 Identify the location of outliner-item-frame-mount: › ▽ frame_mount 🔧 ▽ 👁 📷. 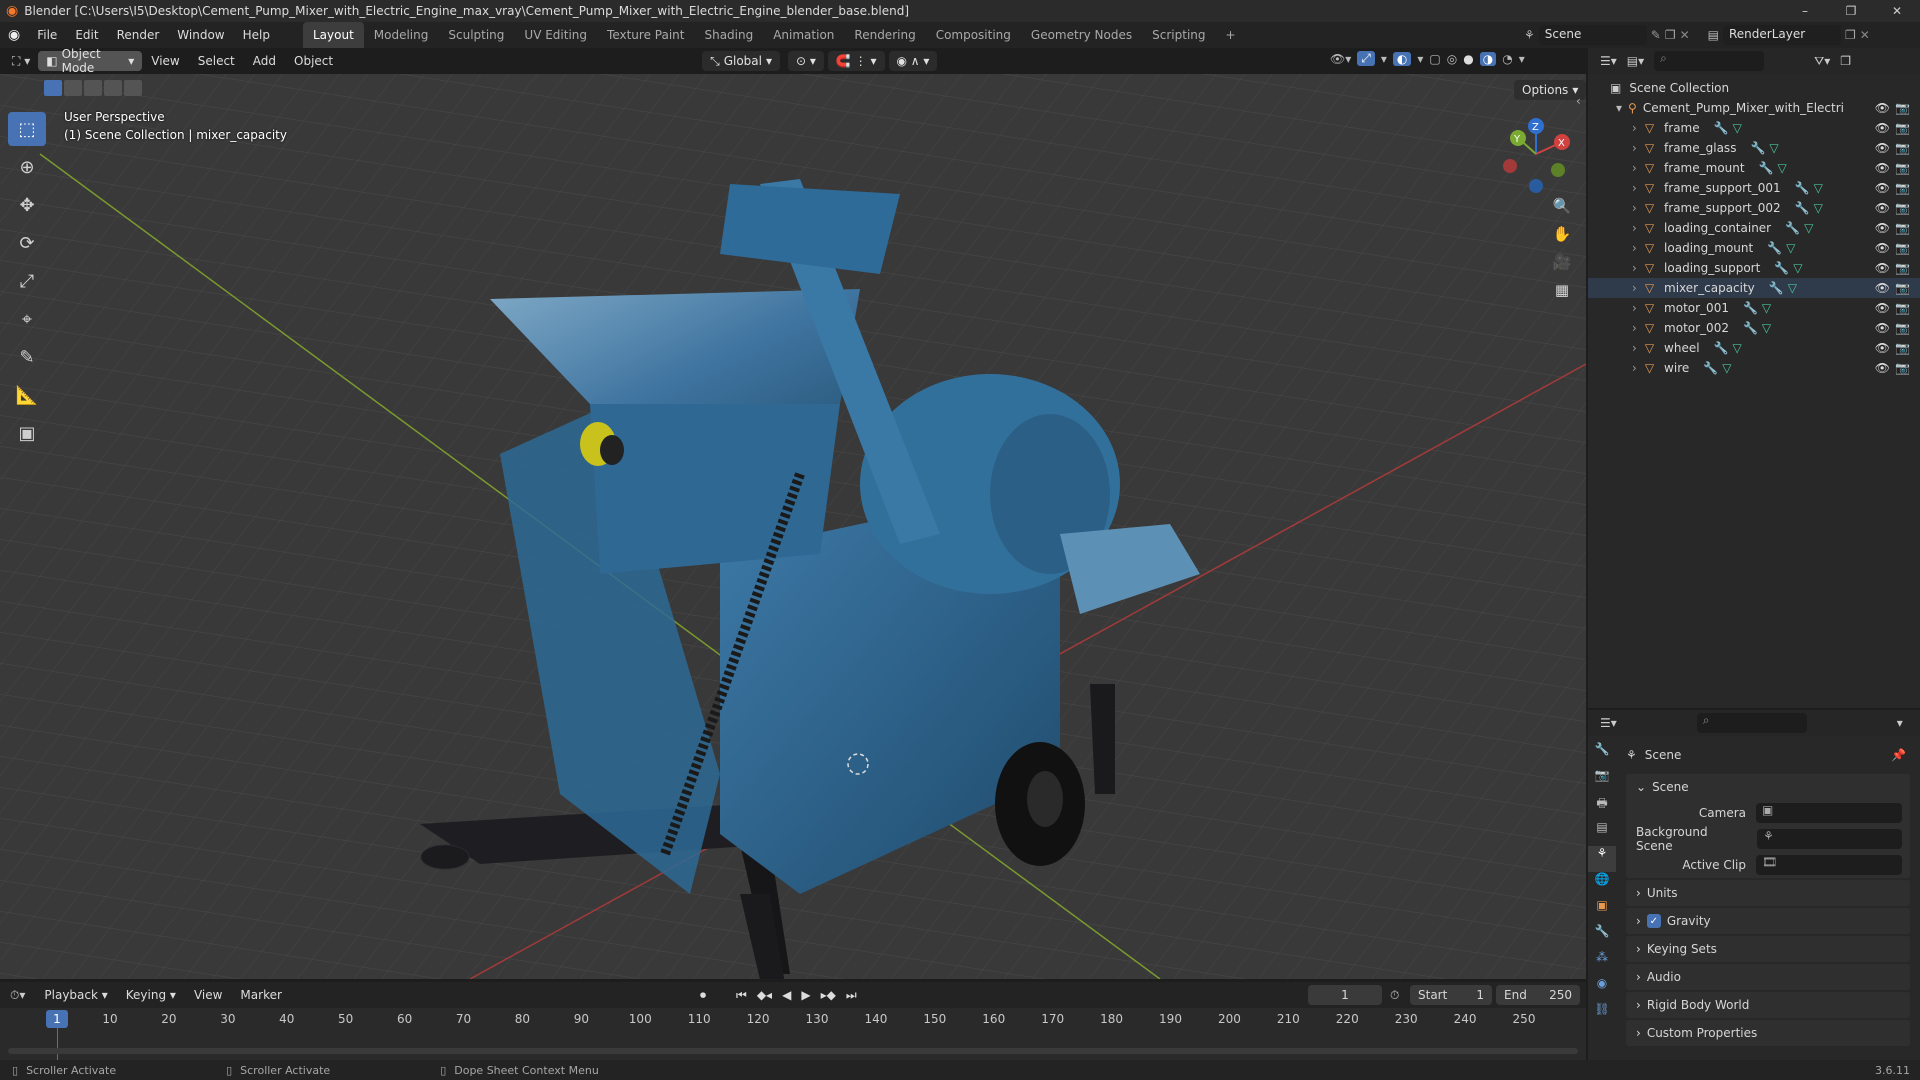
(1754, 168).